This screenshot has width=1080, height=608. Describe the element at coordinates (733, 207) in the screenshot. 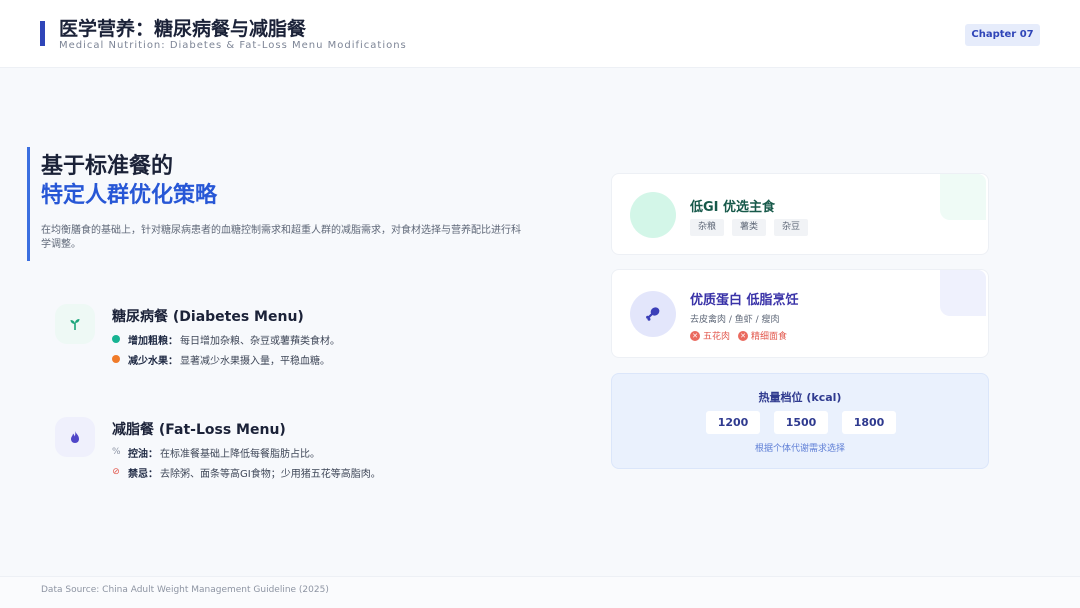

I see `low-gi-title: 低GI 优选主食` at that location.